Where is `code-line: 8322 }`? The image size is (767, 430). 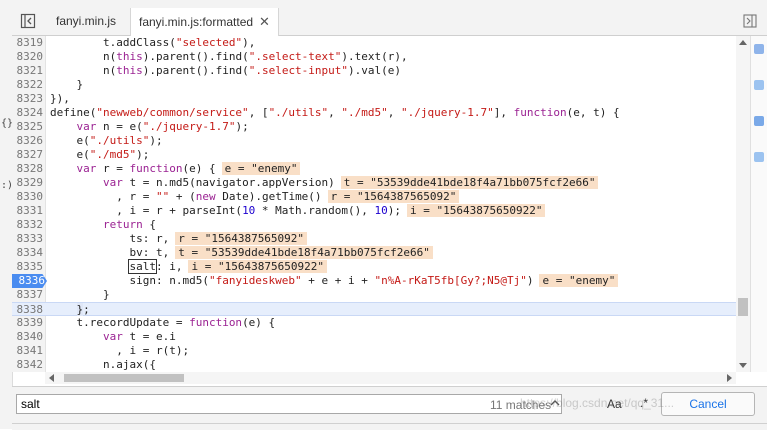 code-line: 8322 } is located at coordinates (374, 85).